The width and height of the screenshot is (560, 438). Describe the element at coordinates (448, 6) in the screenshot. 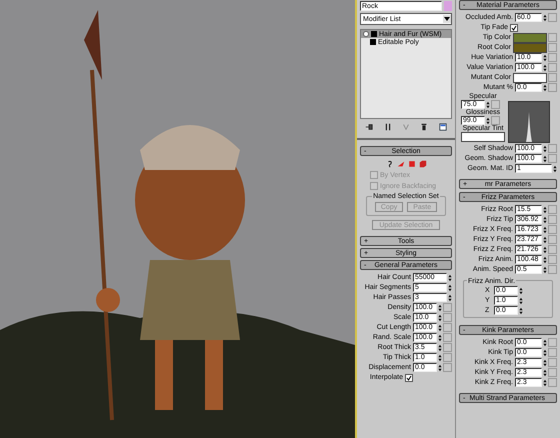

I see `object-color-swatch` at that location.